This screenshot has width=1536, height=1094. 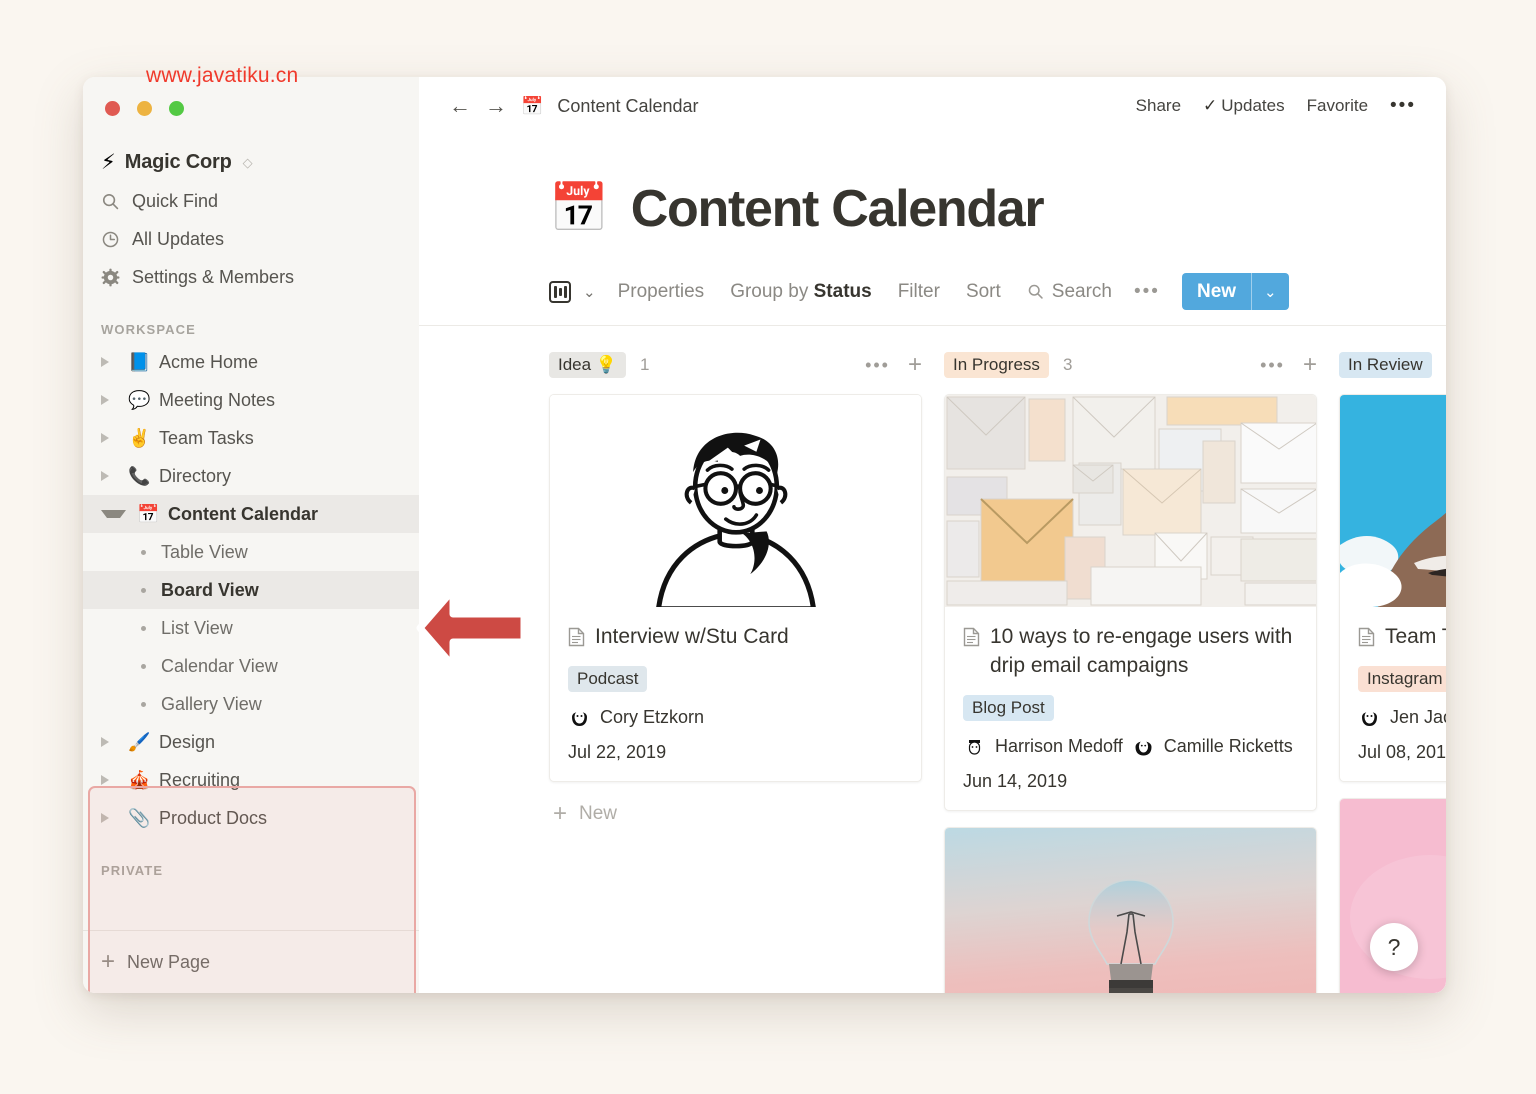 What do you see at coordinates (1385, 365) in the screenshot?
I see `status-badge: In Review` at bounding box center [1385, 365].